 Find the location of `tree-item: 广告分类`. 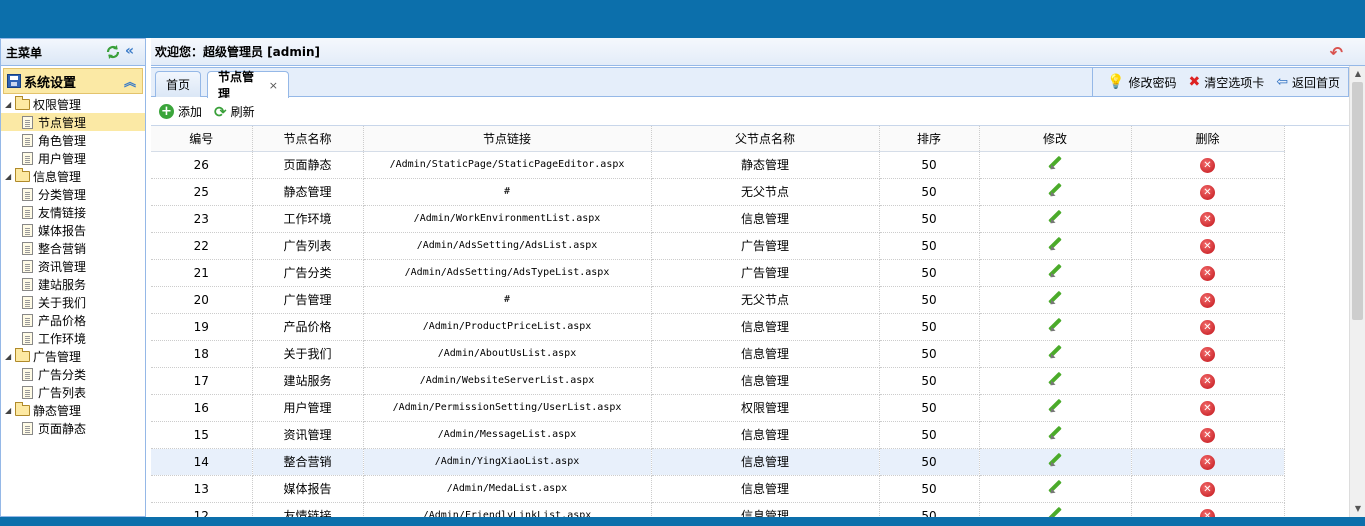

tree-item: 广告分类 is located at coordinates (73, 374).